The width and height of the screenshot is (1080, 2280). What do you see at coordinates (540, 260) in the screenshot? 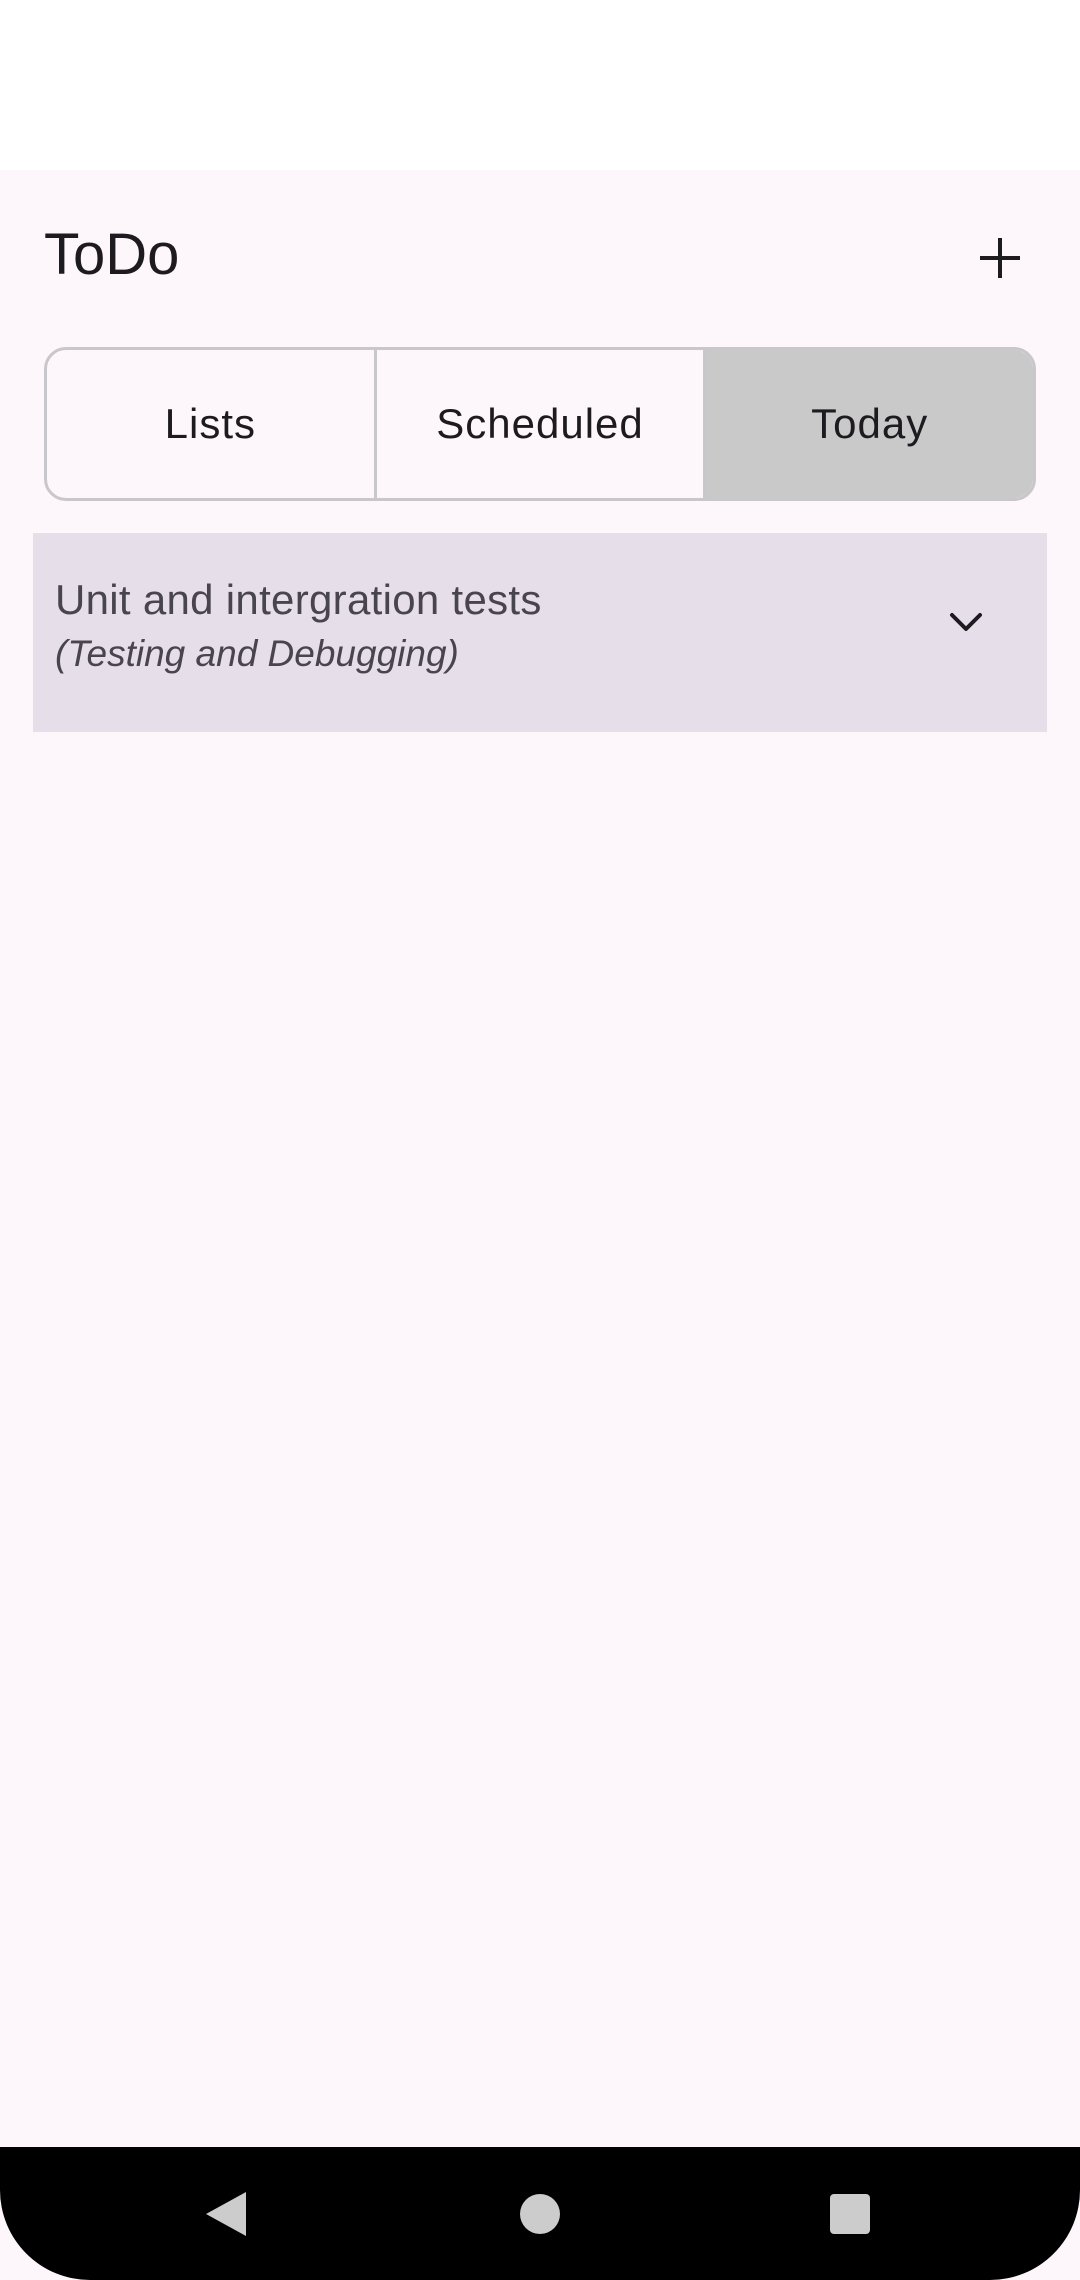
I see `top-app-bar: ToDo` at bounding box center [540, 260].